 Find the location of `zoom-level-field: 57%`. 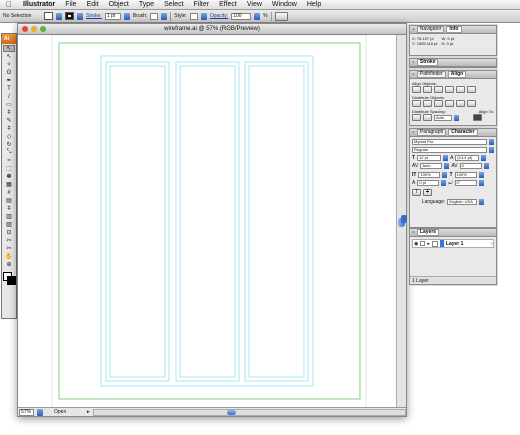

zoom-level-field: 57% is located at coordinates (26, 412).